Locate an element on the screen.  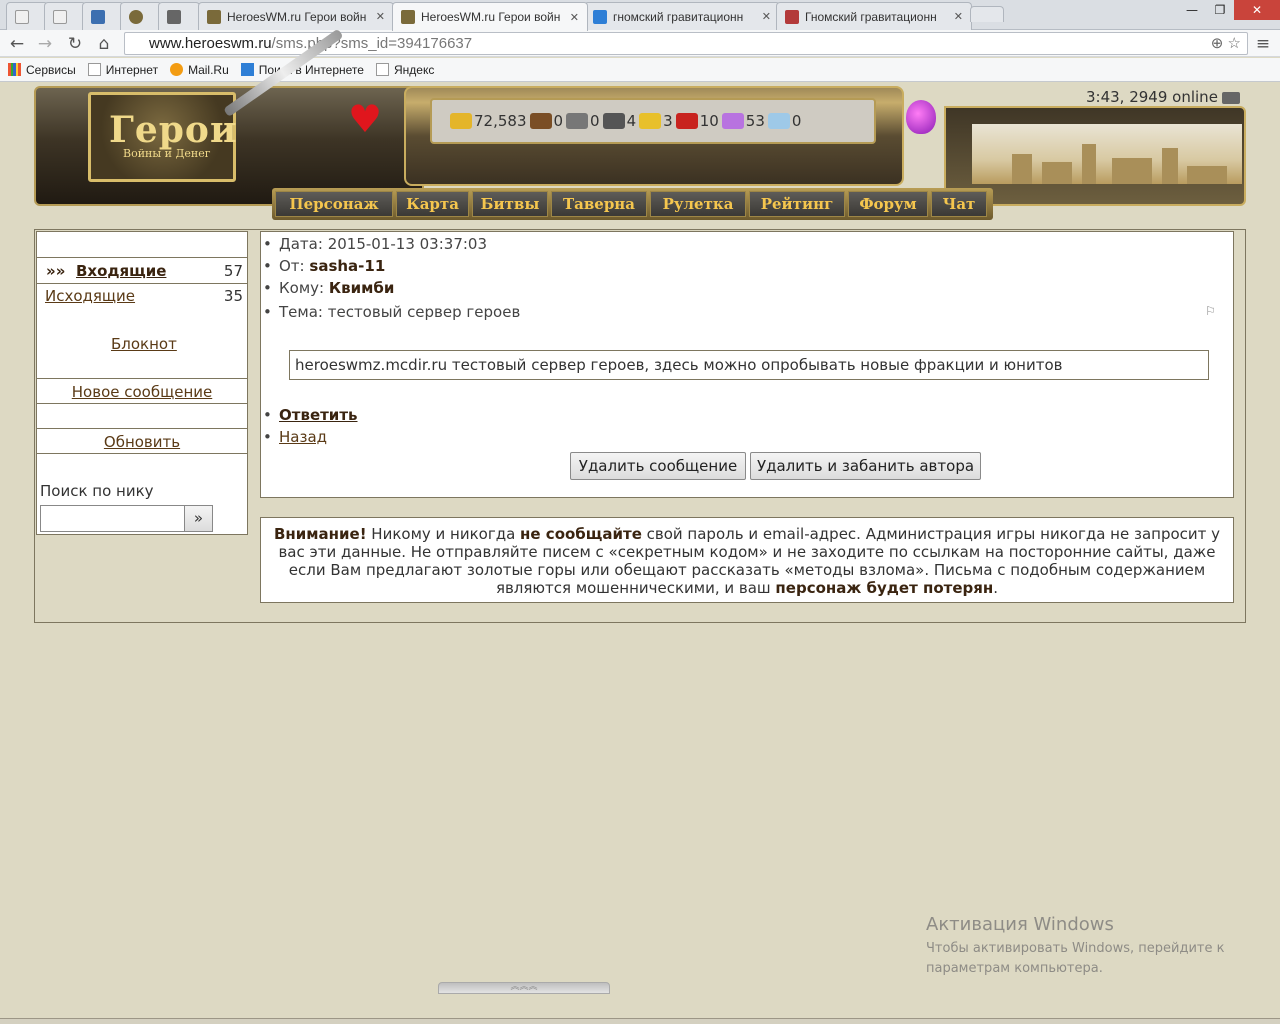
resource-gold: 72,583 is located at coordinates (488, 121).